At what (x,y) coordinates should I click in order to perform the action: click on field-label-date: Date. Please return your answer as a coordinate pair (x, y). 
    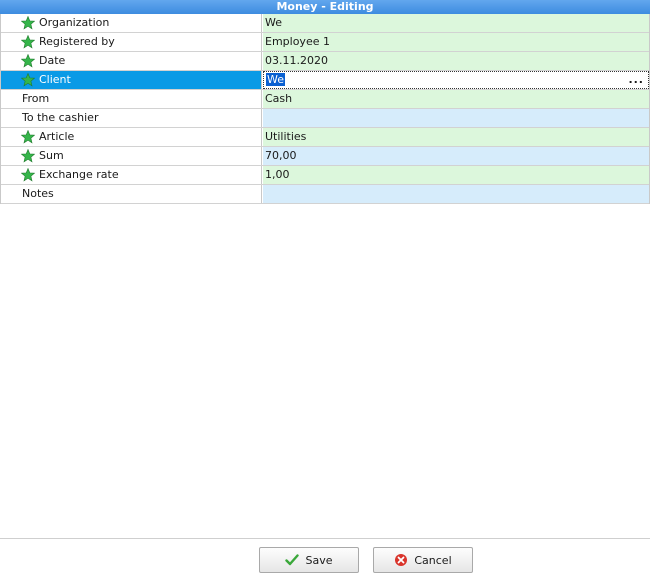
    Looking at the image, I should click on (131, 61).